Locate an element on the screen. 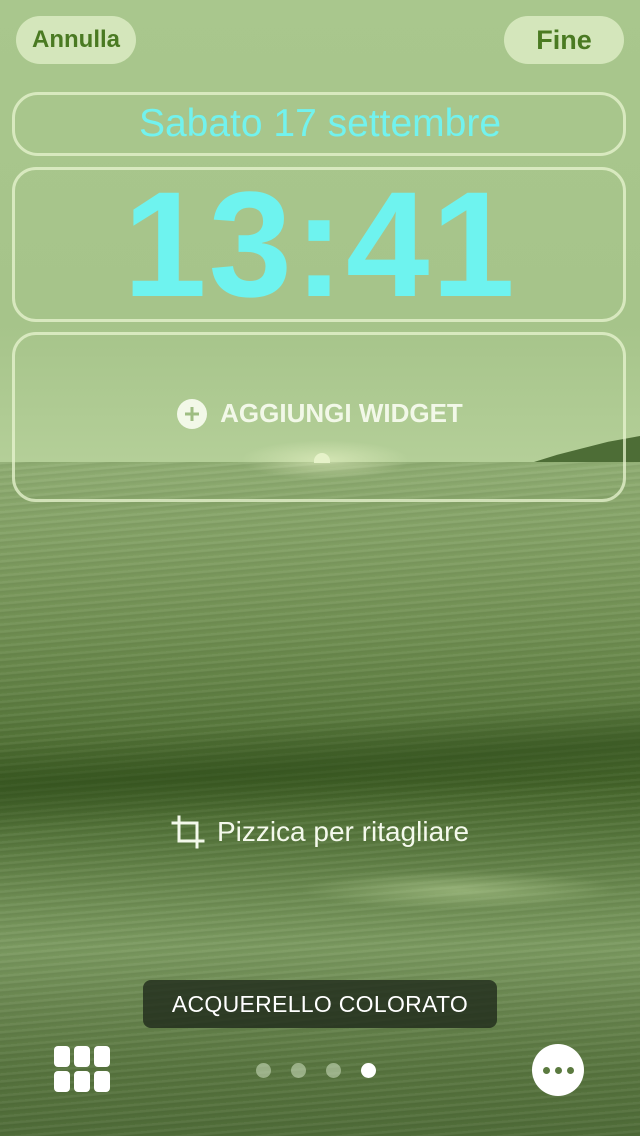 The width and height of the screenshot is (640, 1136). crop-hint: Pizzica per ritagliare is located at coordinates (320, 832).